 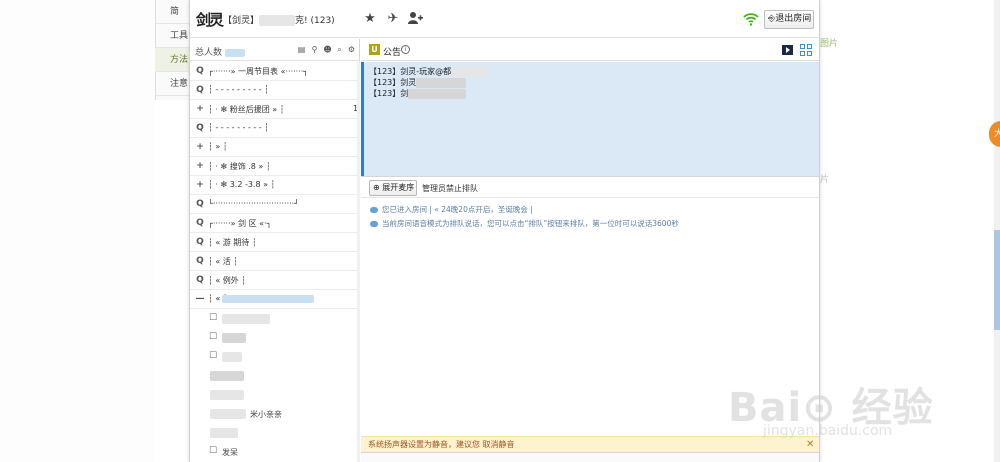 I want to click on person-icon: ☻, so click(x=327, y=49).